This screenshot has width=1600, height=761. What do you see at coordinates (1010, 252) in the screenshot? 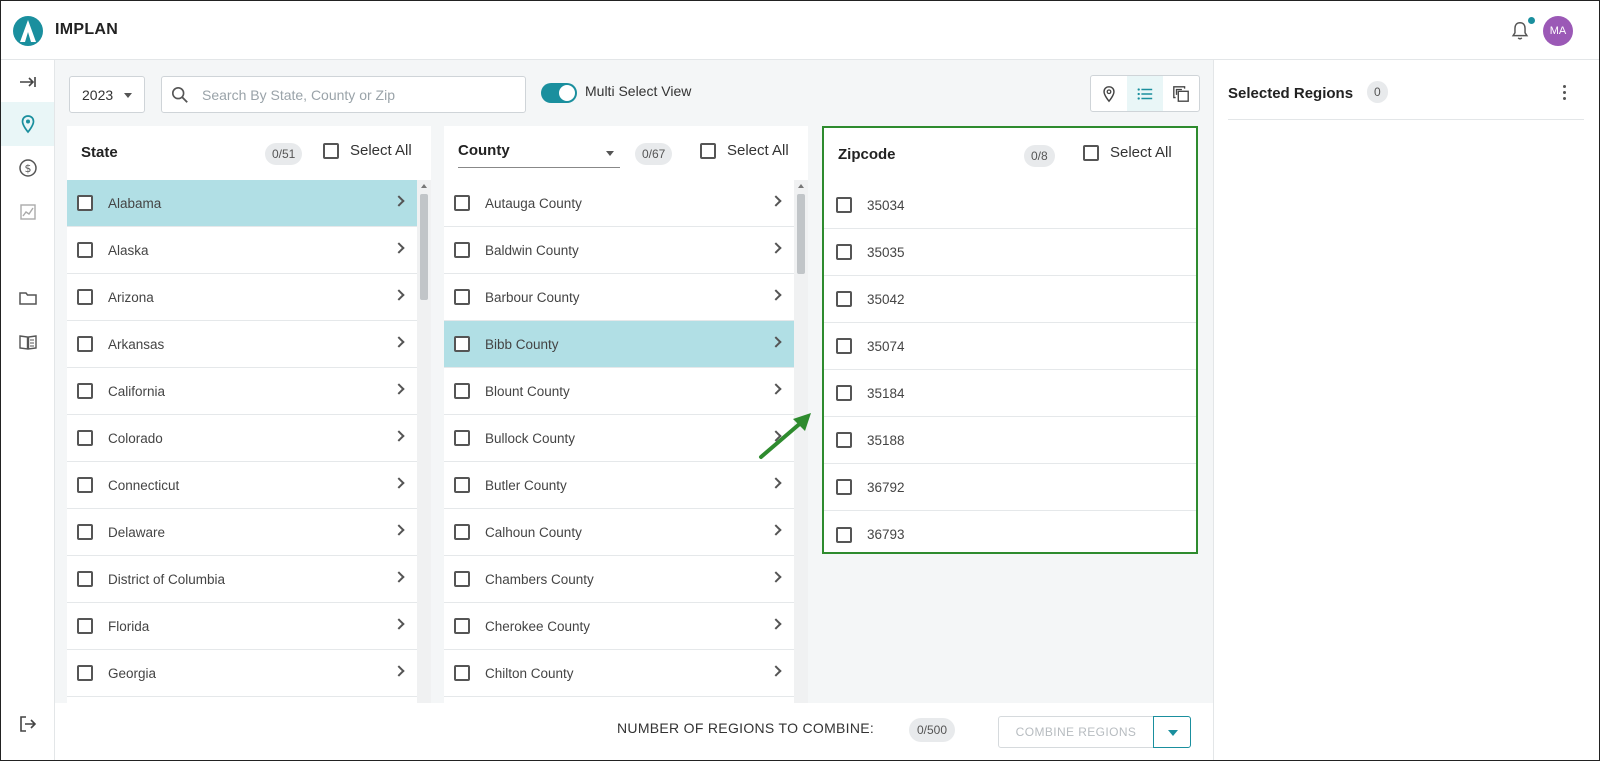
I see `zipcode-row: 35035` at bounding box center [1010, 252].